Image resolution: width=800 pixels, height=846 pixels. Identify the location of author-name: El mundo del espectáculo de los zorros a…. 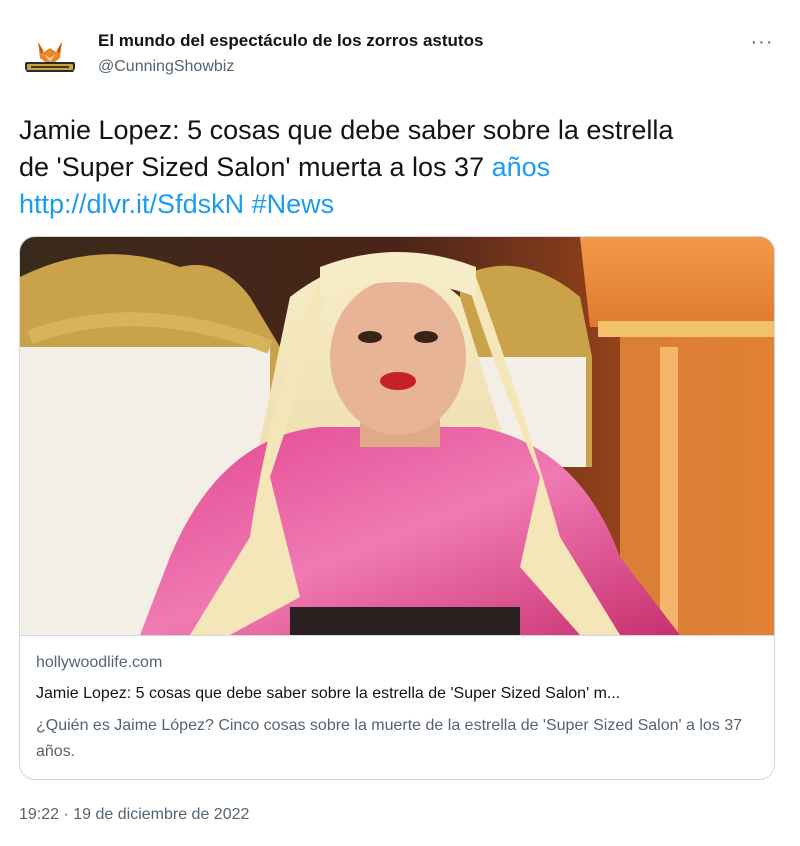
(290, 41).